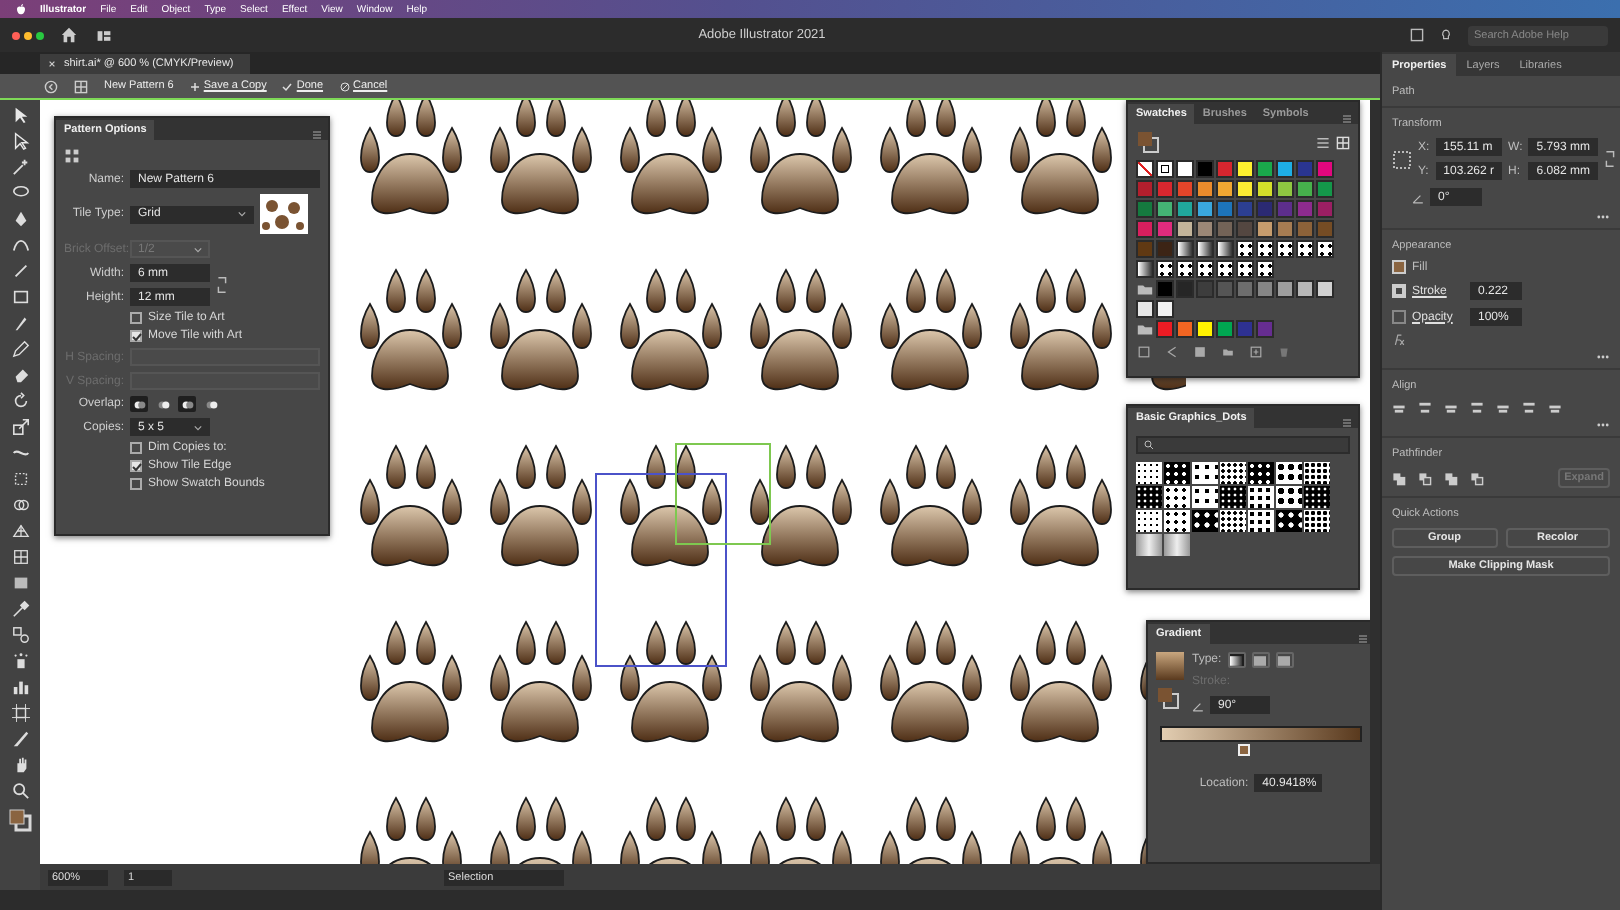  I want to click on reference-point-icon, so click(1402, 159).